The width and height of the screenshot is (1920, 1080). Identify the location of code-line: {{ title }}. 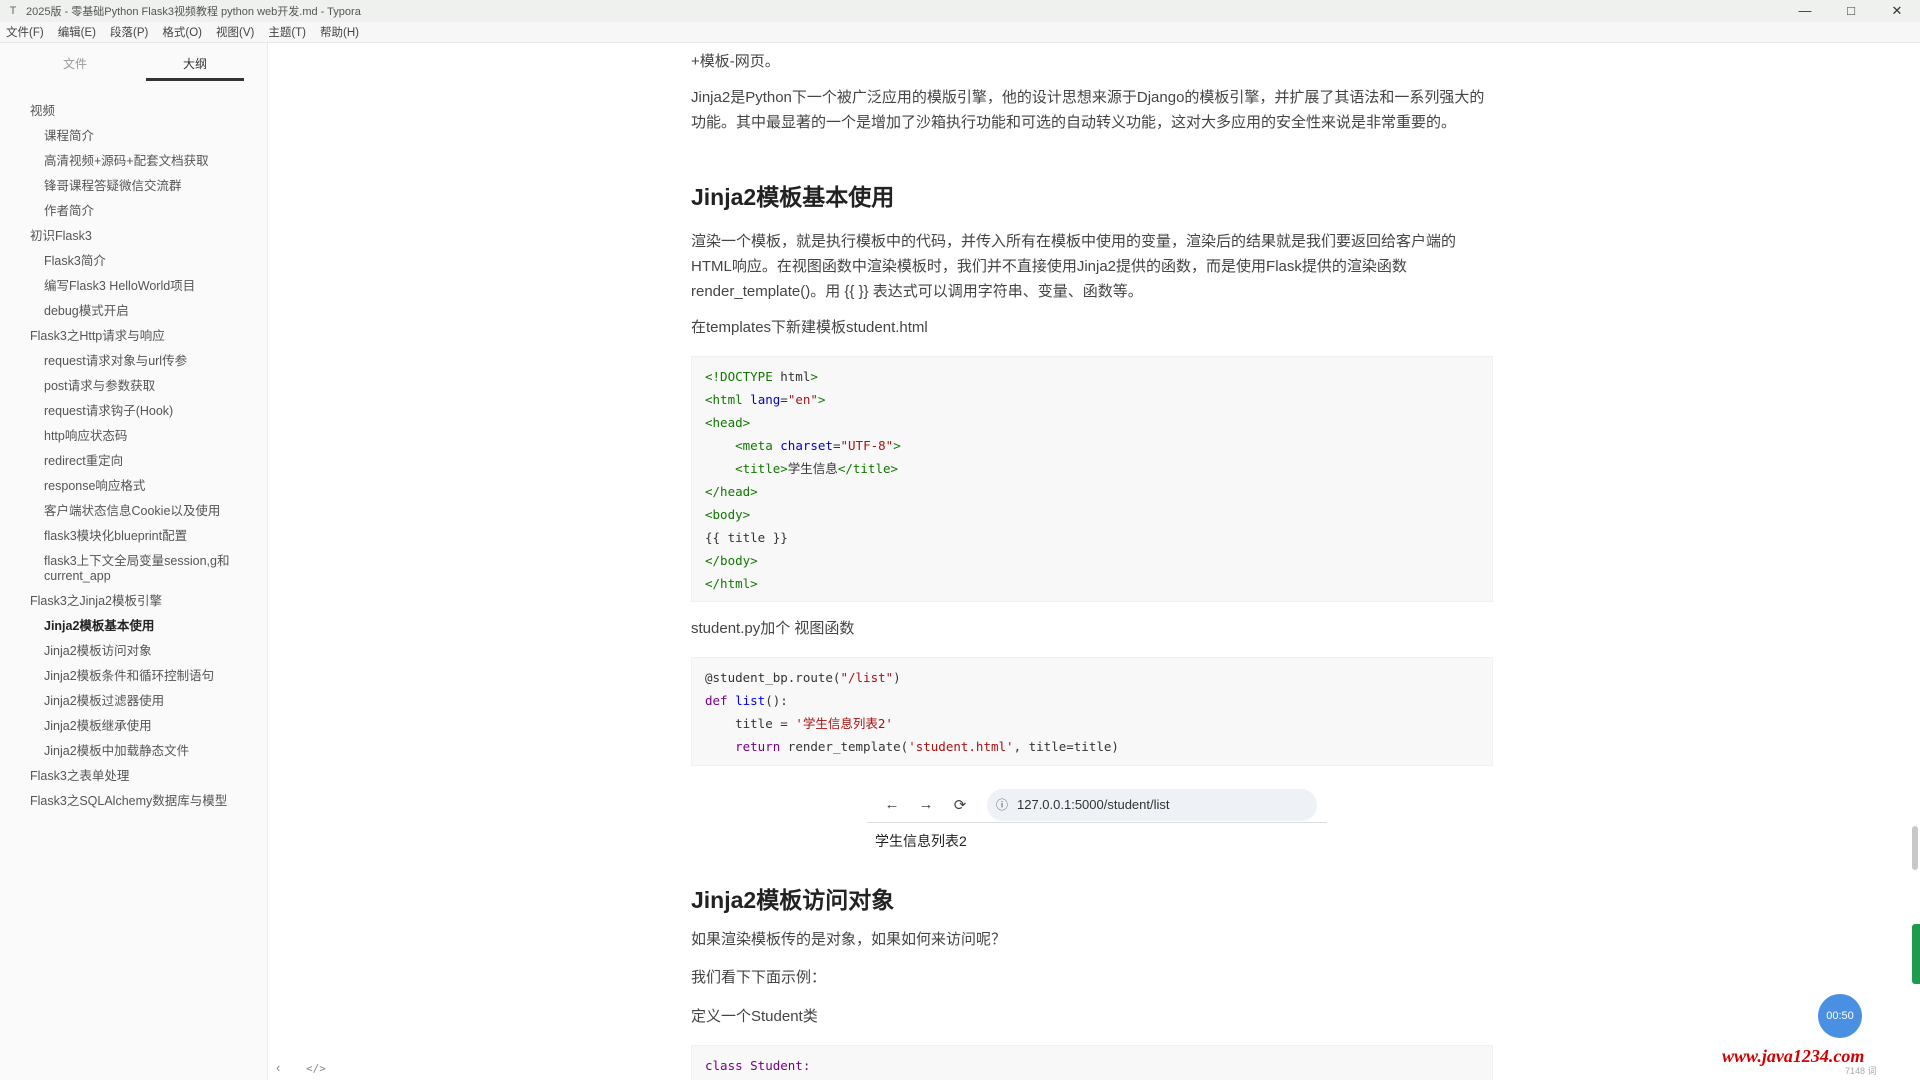
(746, 537).